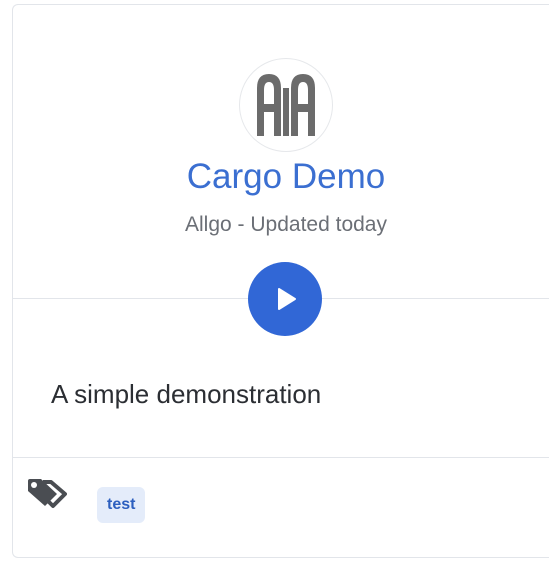 This screenshot has height=563, width=549. I want to click on tags-icon, so click(47, 494).